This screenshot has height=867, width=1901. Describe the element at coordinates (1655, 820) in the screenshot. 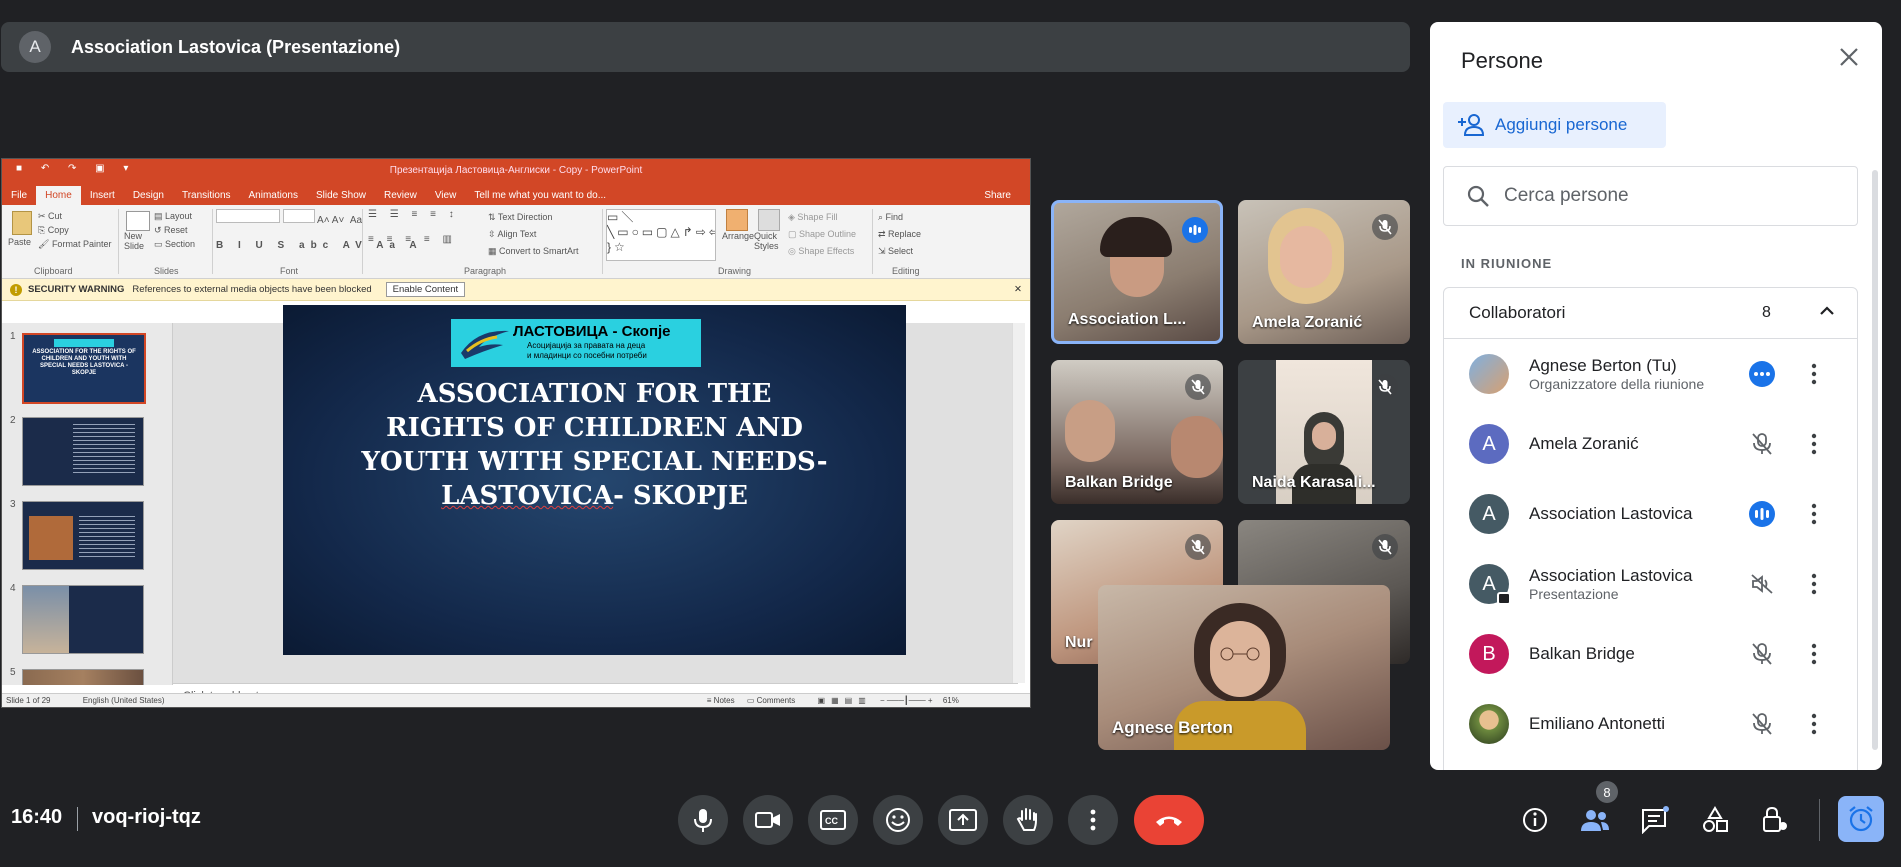

I see `chat-button` at that location.